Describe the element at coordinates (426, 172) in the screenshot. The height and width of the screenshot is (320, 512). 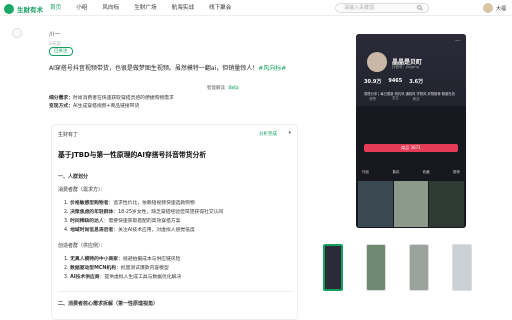
I see `profile-tab: 收藏` at that location.